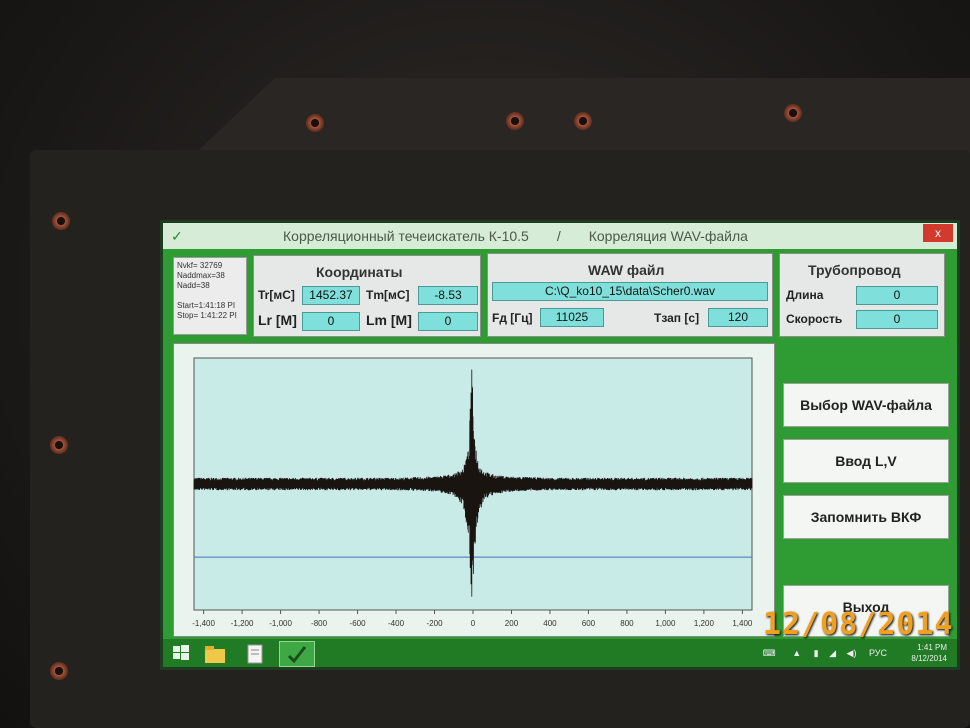 Image resolution: width=970 pixels, height=728 pixels. I want to click on volume-icon: ◀), so click(852, 653).